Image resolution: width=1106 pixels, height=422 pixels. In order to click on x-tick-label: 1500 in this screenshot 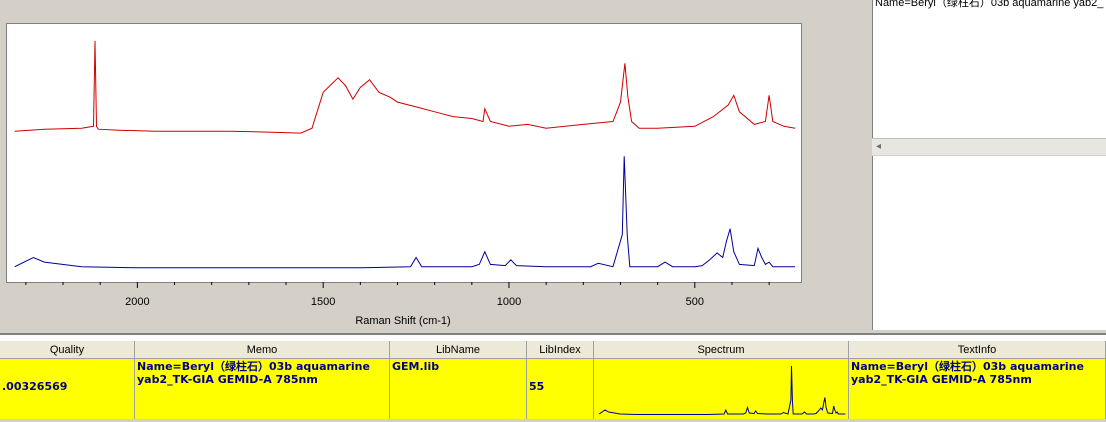, I will do `click(323, 302)`.